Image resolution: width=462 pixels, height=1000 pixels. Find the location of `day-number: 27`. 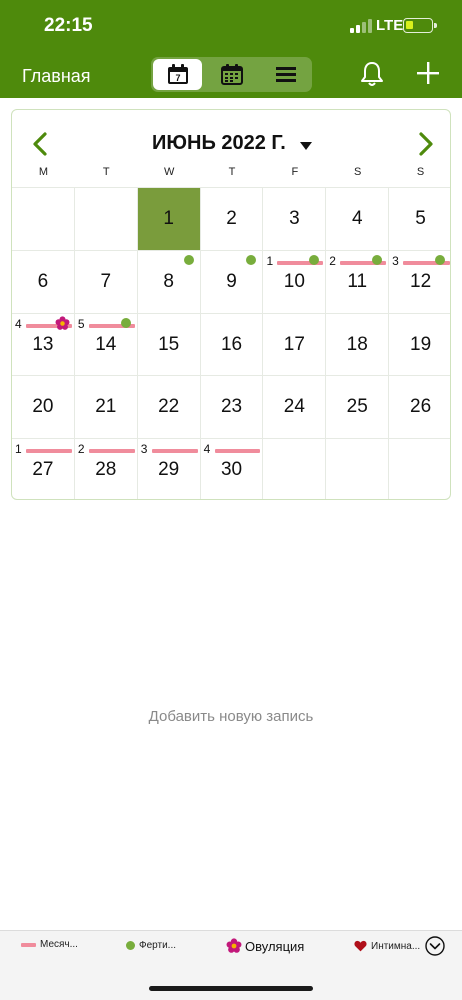

day-number: 27 is located at coordinates (43, 470).